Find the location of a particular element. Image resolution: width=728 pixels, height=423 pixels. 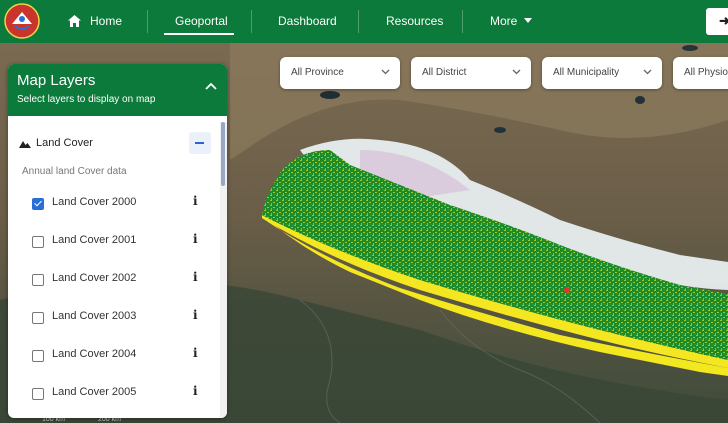

active-tab-indicator is located at coordinates (199, 34).